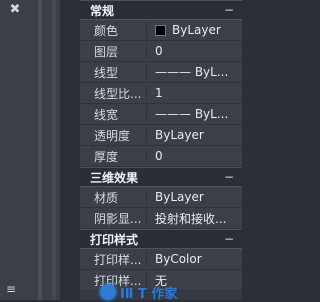 This screenshot has width=320, height=302. What do you see at coordinates (106, 51) in the screenshot?
I see `property-label: 图层` at bounding box center [106, 51].